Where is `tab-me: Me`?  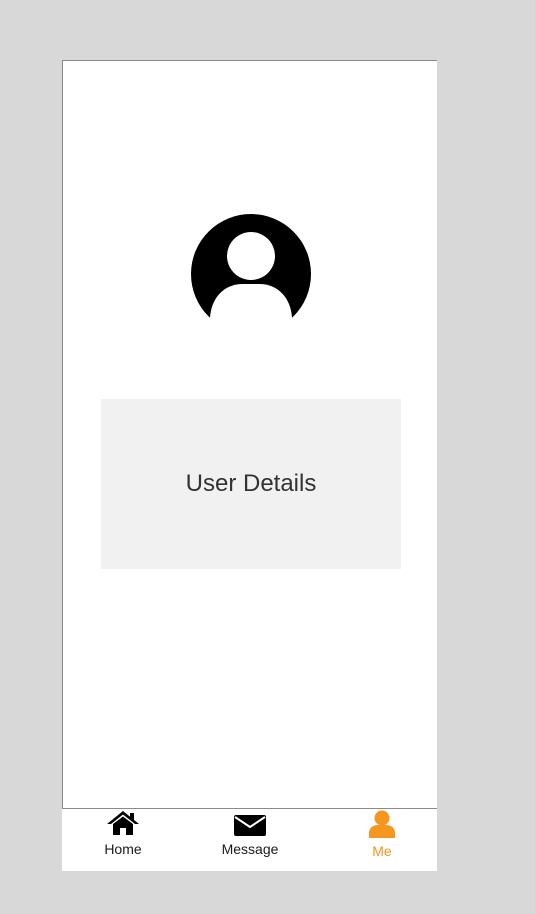
tab-me: Me is located at coordinates (382, 840).